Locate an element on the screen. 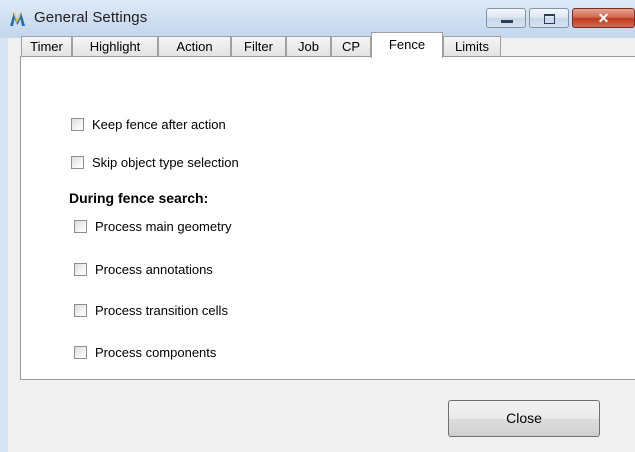  process-annotations-label: Process annotations is located at coordinates (154, 269).